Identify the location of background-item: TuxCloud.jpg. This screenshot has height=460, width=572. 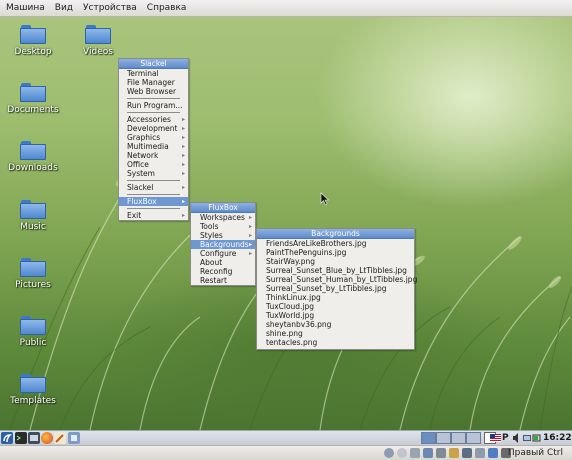
(335, 306).